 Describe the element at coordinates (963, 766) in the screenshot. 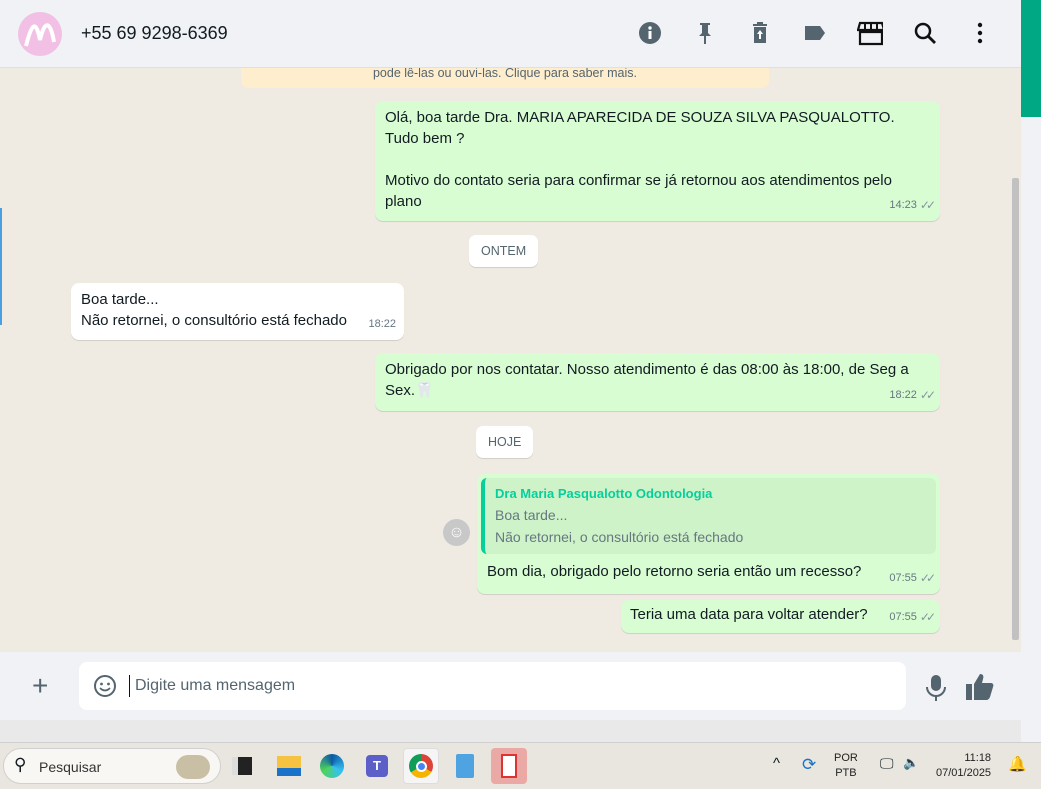

I see `clock: 11:18 07/01/2025` at that location.